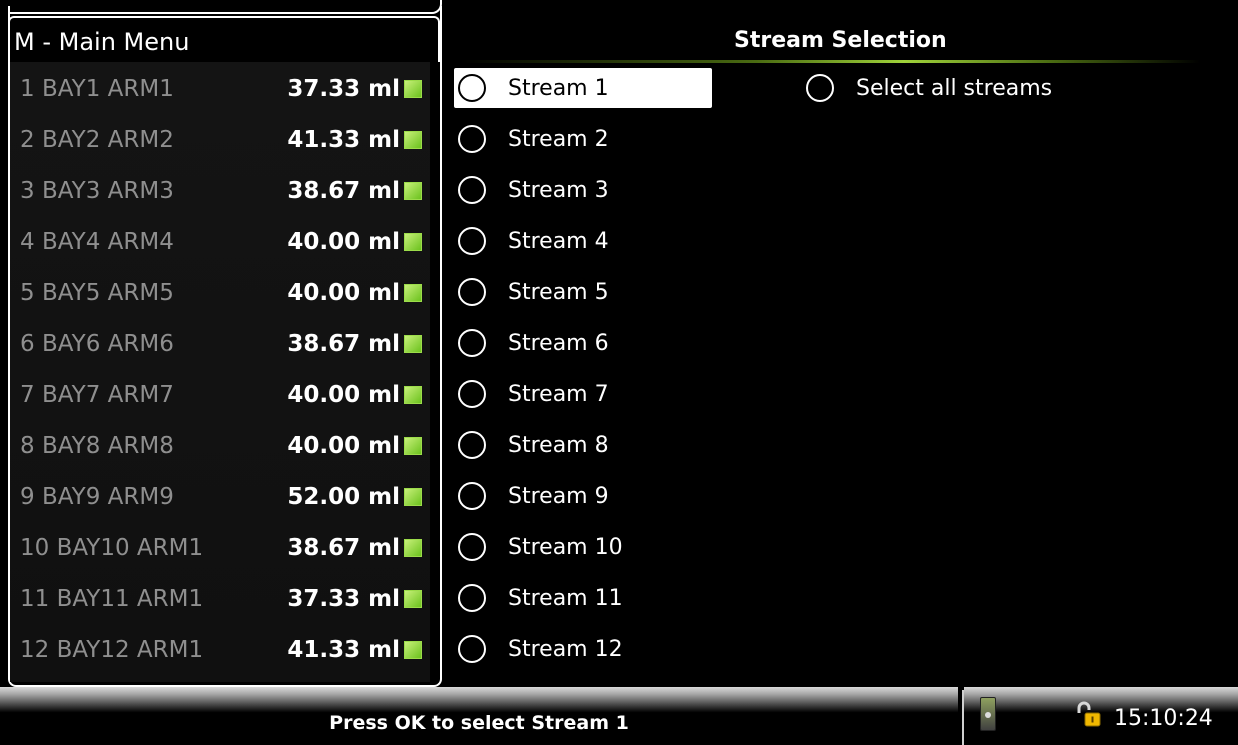 The height and width of the screenshot is (745, 1238). I want to click on stream-option-3: Stream 3, so click(600, 191).